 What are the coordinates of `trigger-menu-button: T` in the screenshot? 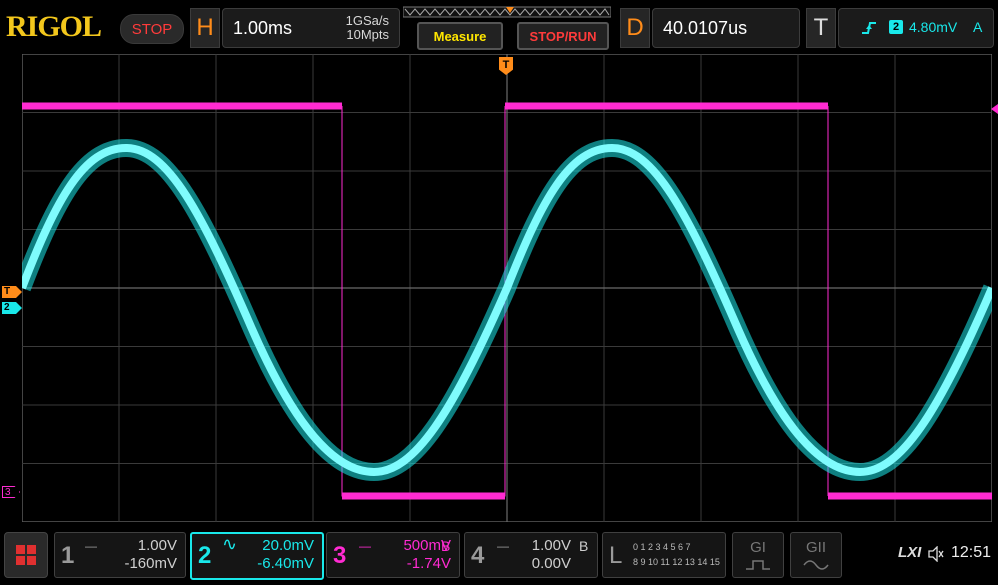 It's located at (821, 28).